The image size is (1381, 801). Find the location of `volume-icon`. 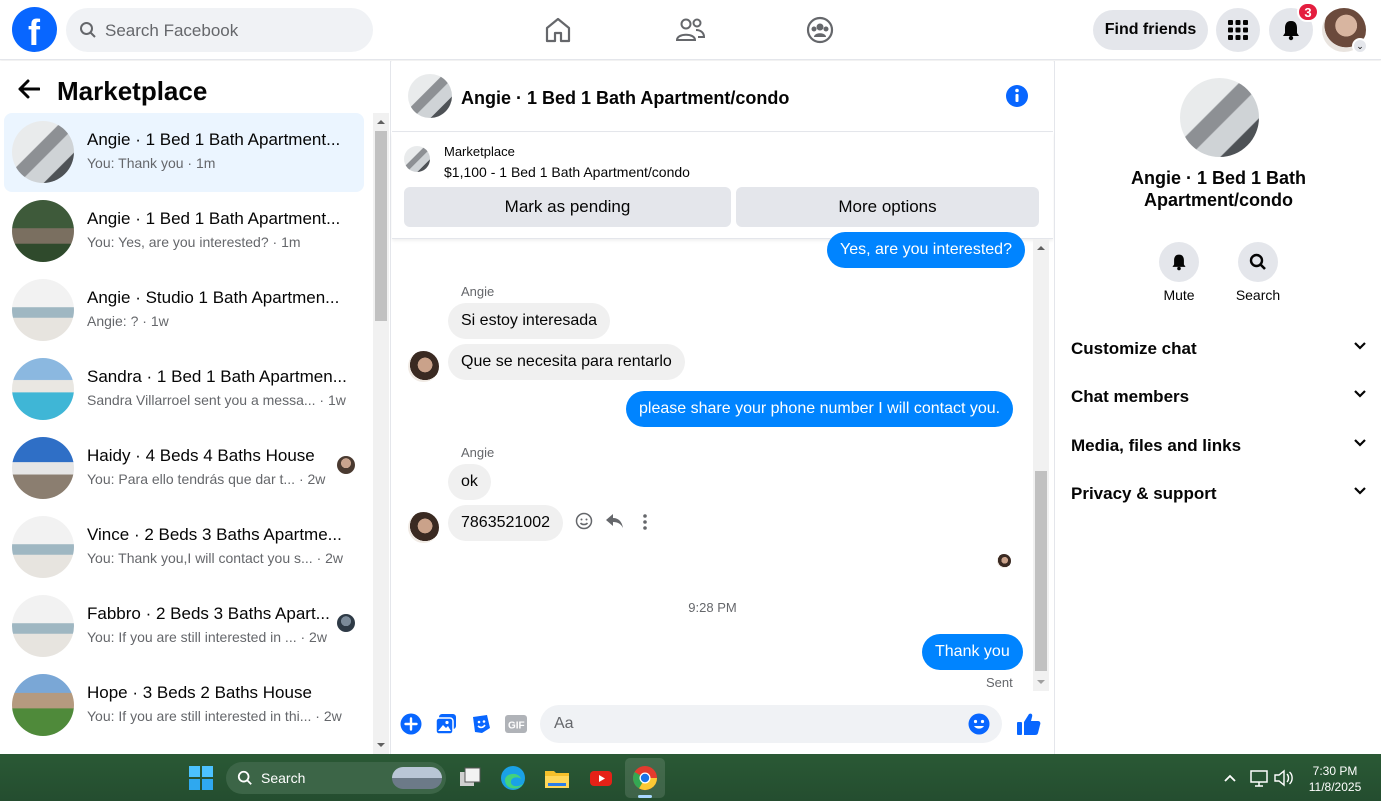

volume-icon is located at coordinates (1284, 778).